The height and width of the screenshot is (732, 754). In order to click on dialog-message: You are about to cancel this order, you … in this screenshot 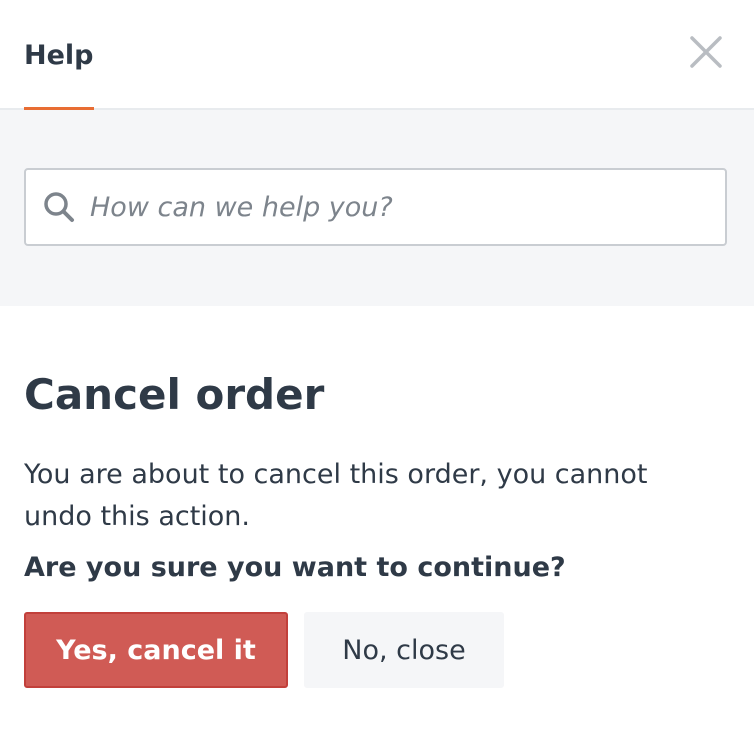, I will do `click(336, 495)`.